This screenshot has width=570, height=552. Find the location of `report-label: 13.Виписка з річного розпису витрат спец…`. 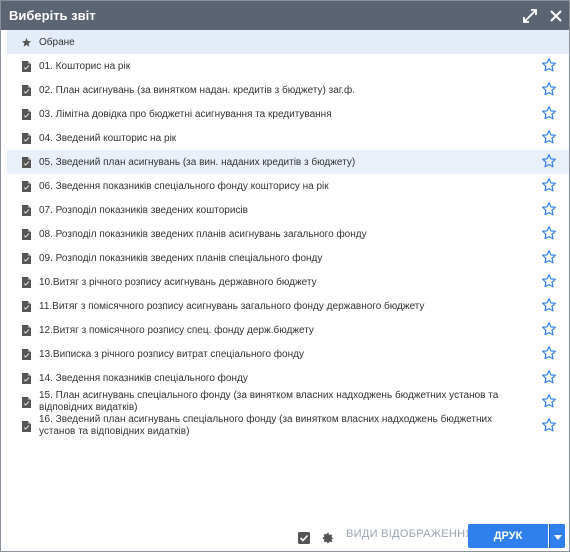

report-label: 13.Виписка з річного розпису витрат спец… is located at coordinates (171, 354).